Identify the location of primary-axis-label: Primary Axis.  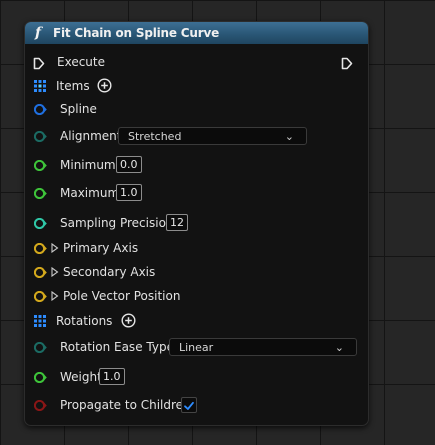
(101, 248).